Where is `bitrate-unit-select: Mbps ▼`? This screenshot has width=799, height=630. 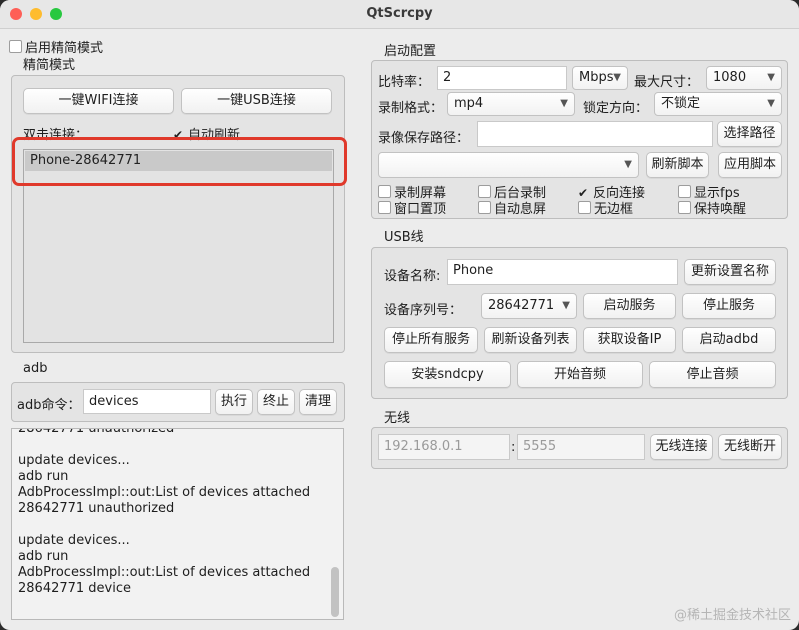 bitrate-unit-select: Mbps ▼ is located at coordinates (600, 78).